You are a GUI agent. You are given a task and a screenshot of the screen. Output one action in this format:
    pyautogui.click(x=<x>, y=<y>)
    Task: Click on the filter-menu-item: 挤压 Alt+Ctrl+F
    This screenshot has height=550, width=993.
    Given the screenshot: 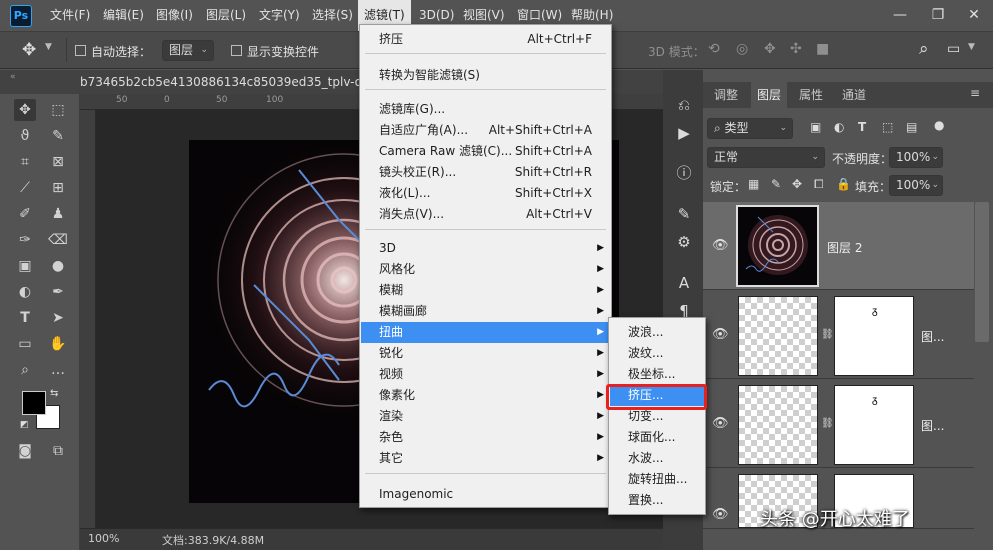 What is the action you would take?
    pyautogui.click(x=485, y=39)
    